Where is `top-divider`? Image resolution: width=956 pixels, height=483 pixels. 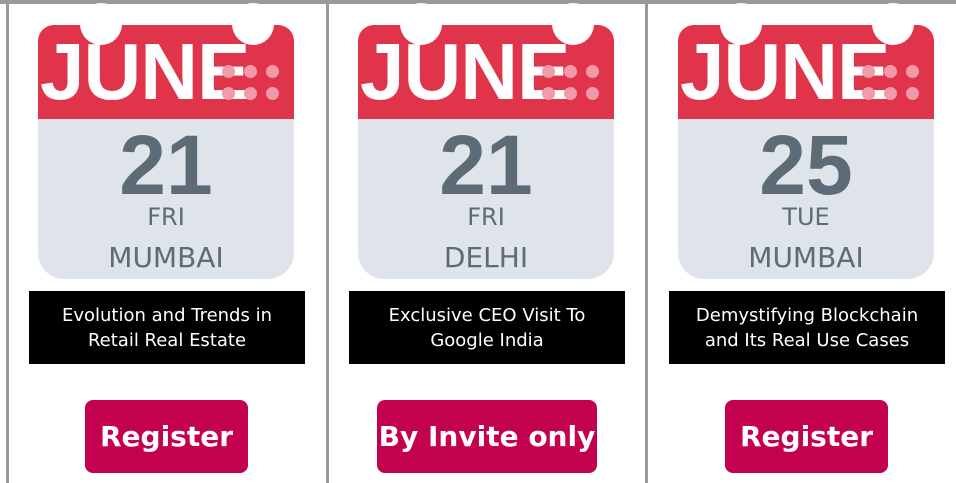 top-divider is located at coordinates (478, 2).